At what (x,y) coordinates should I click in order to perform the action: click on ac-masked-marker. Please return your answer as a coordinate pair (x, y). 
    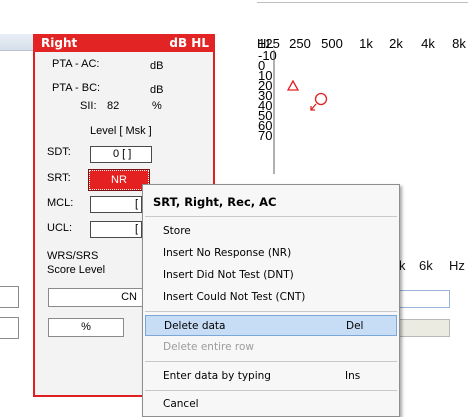
    Looking at the image, I should click on (321, 99).